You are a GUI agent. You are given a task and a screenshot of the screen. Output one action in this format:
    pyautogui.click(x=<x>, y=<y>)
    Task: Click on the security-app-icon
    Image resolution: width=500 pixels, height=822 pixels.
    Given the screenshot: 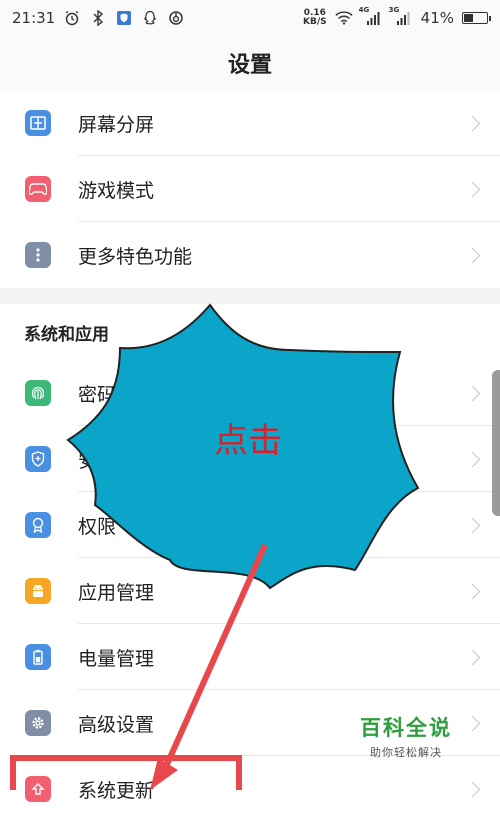 What is the action you would take?
    pyautogui.click(x=124, y=18)
    